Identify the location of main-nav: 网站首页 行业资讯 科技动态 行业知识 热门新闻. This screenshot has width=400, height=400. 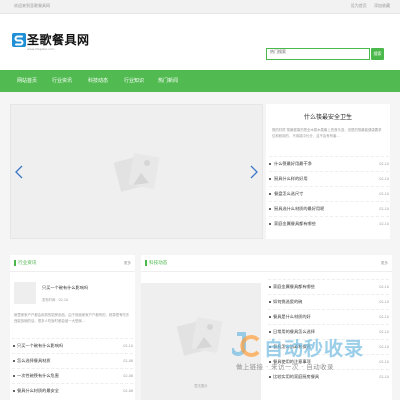
(200, 81).